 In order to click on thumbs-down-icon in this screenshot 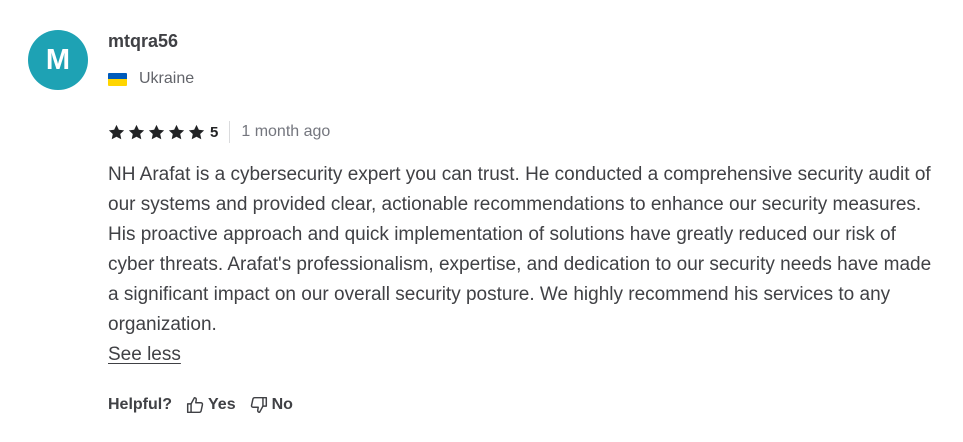, I will do `click(258, 405)`.